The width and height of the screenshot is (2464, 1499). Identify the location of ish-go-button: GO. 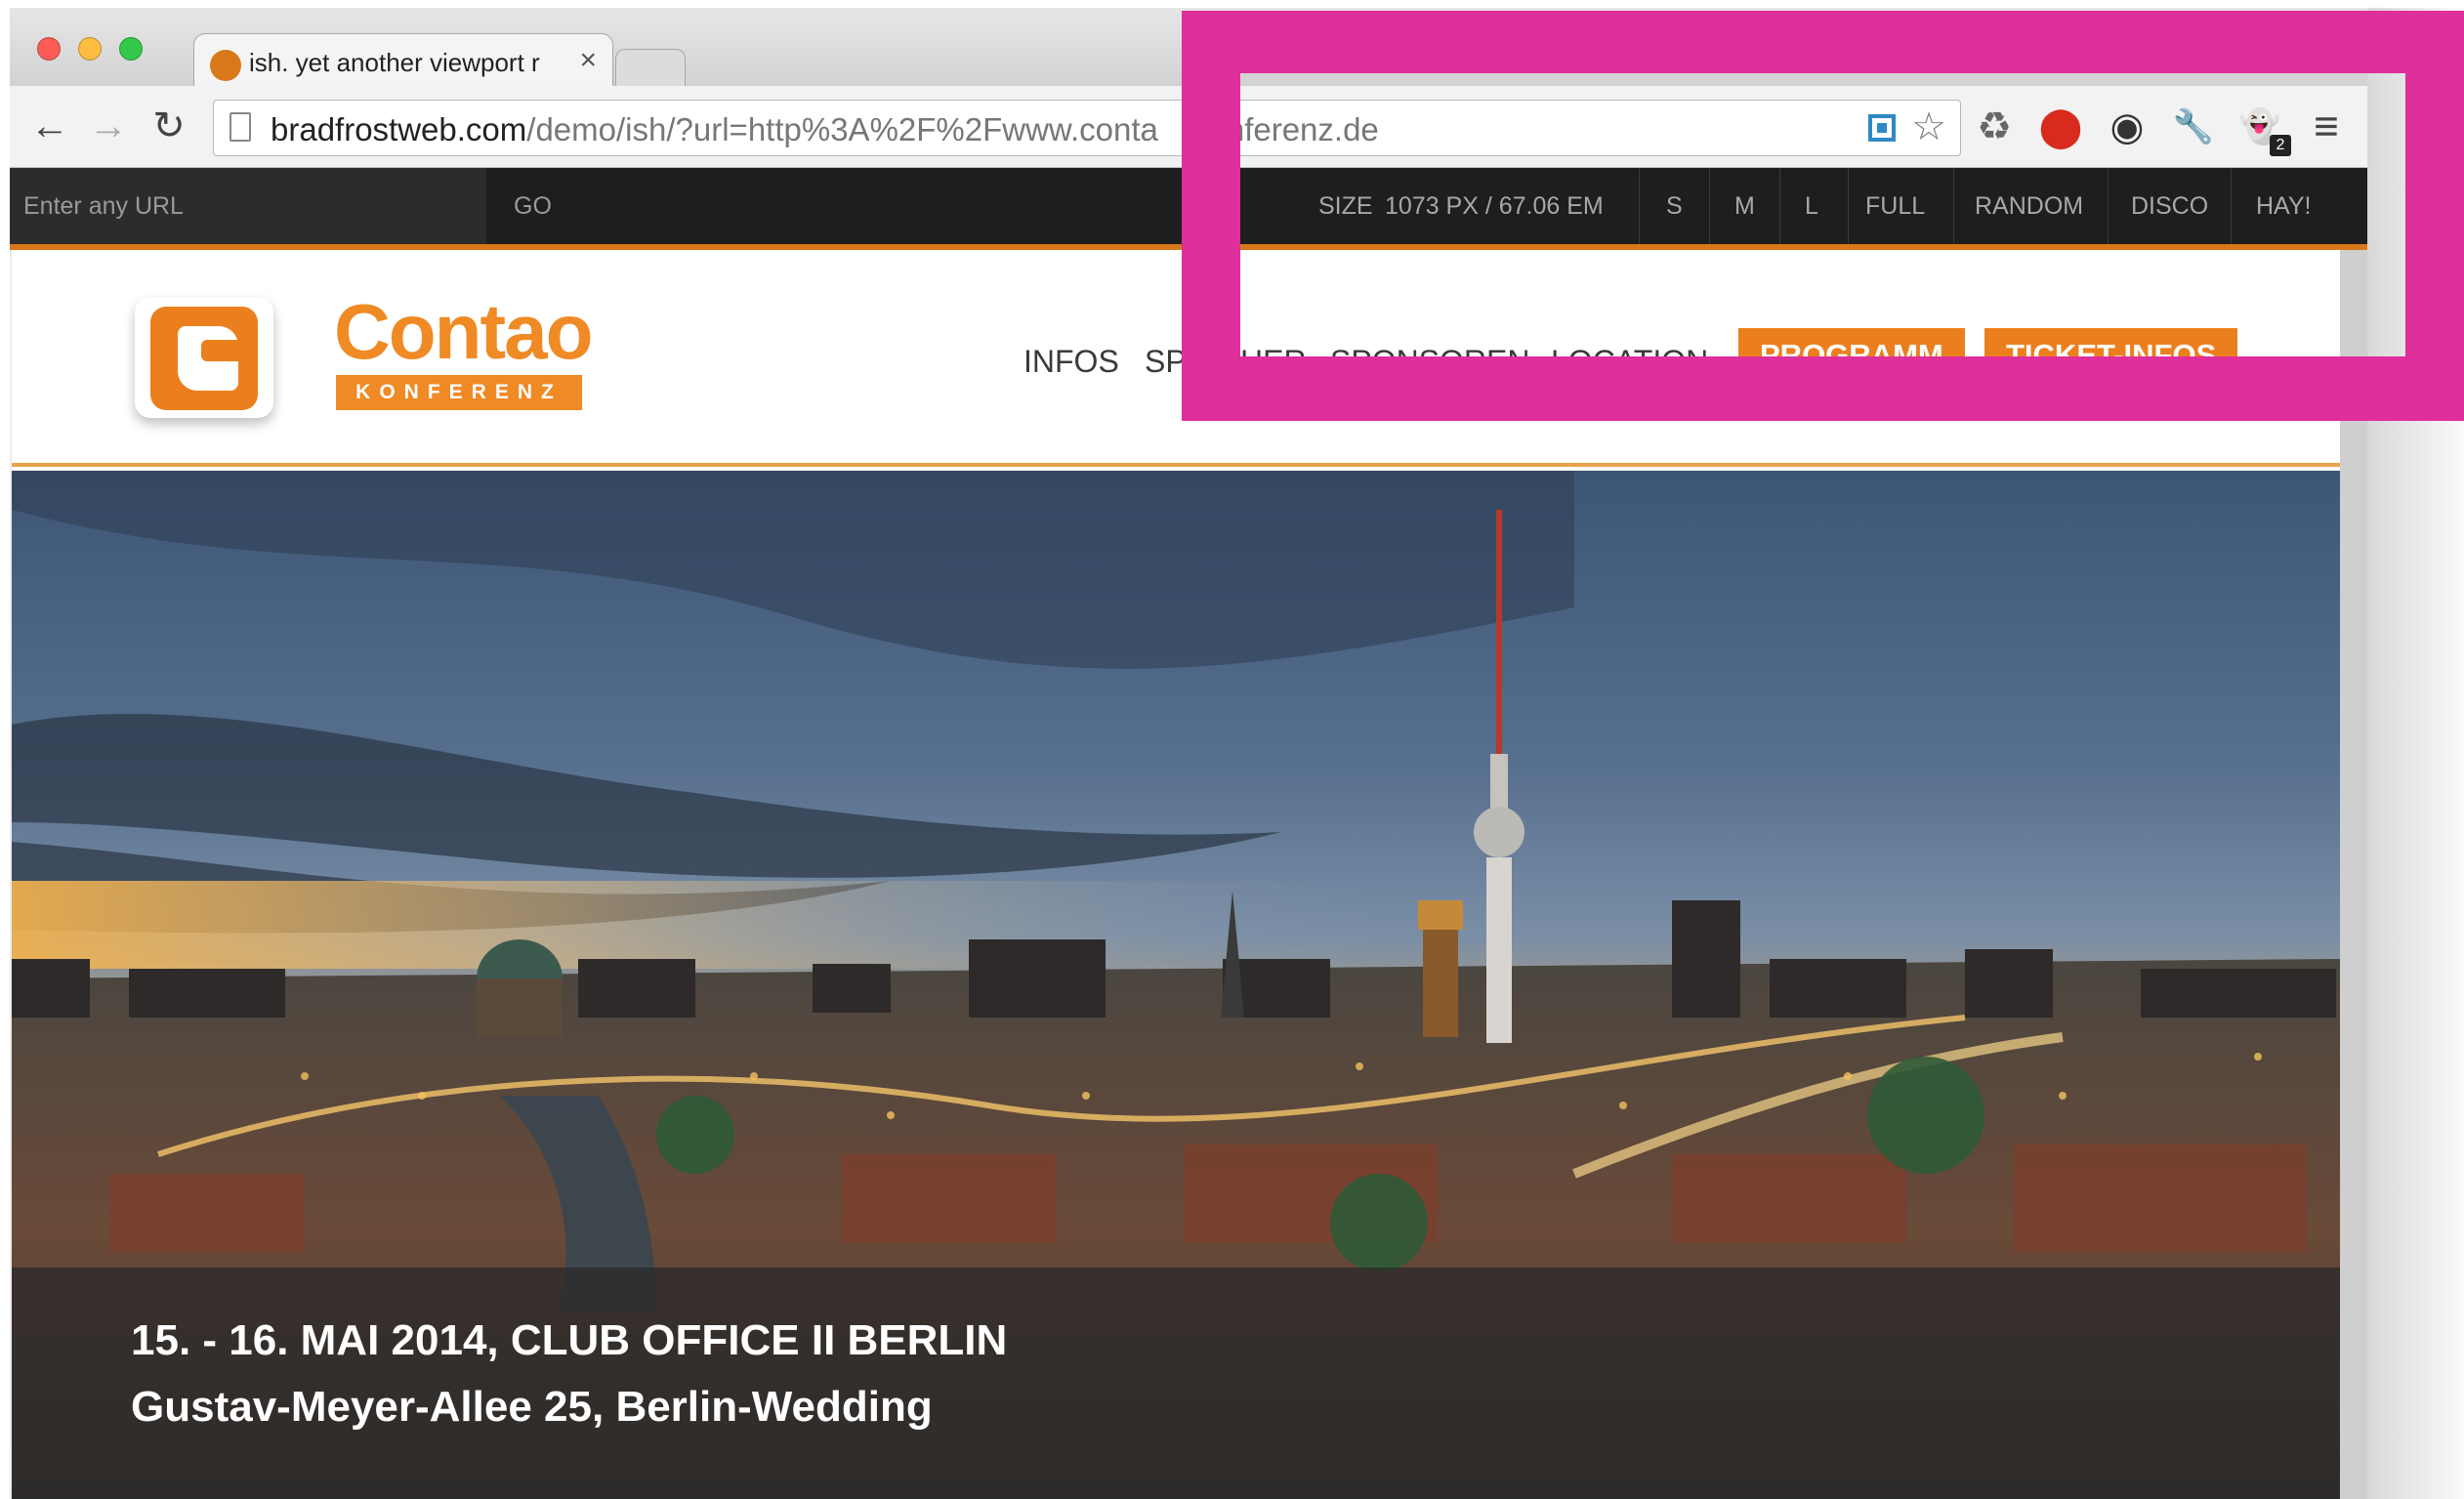
(533, 206).